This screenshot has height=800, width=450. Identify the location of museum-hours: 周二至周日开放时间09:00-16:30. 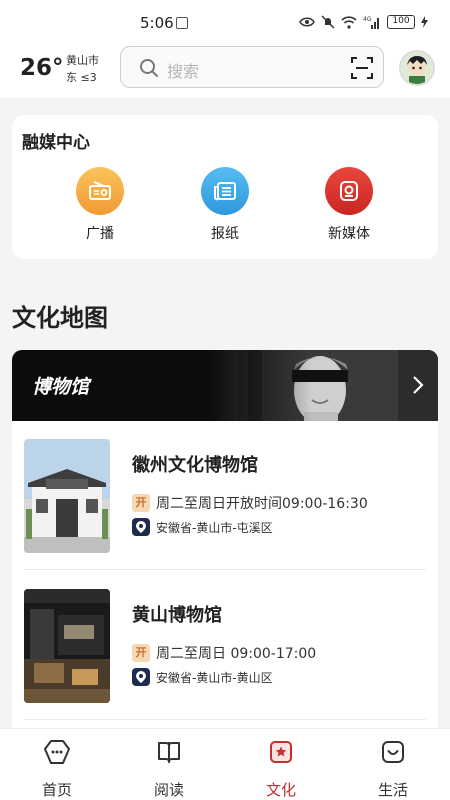
(262, 504).